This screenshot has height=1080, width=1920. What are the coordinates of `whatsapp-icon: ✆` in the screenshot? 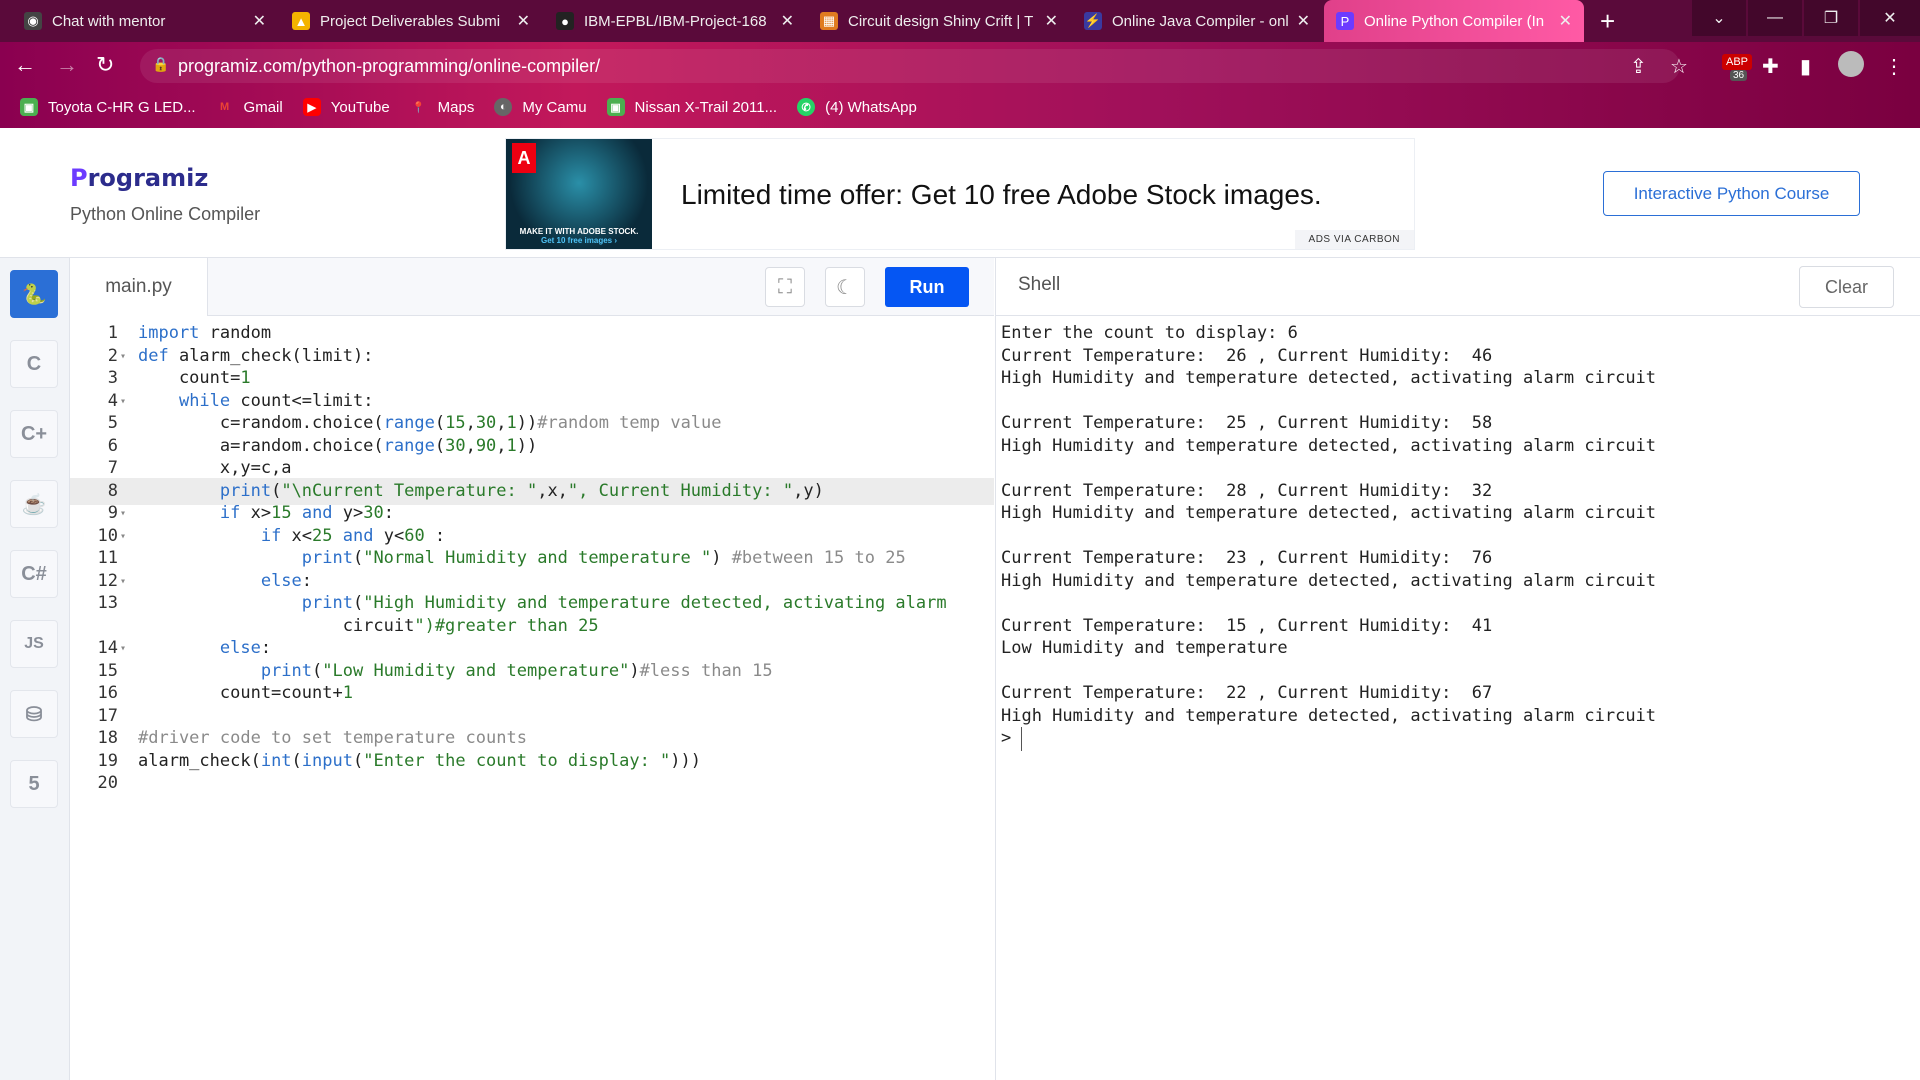 It's located at (806, 107).